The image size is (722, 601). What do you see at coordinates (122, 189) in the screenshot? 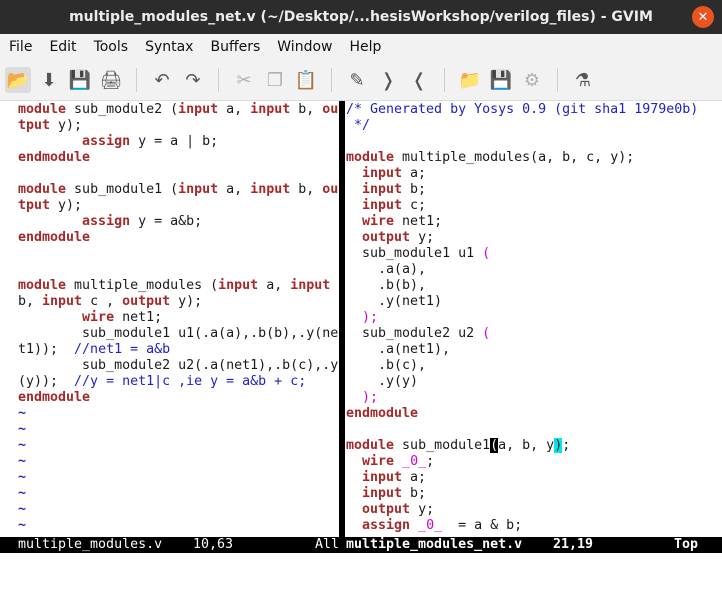
I see `code-token: sub_module1 (` at bounding box center [122, 189].